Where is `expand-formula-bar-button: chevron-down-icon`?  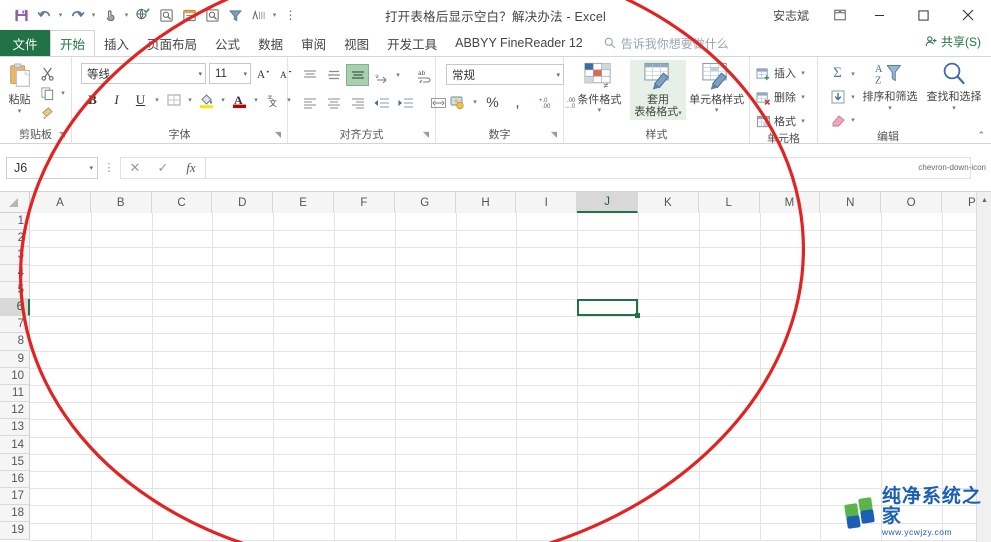
expand-formula-bar-button: chevron-down-icon is located at coordinates (952, 167).